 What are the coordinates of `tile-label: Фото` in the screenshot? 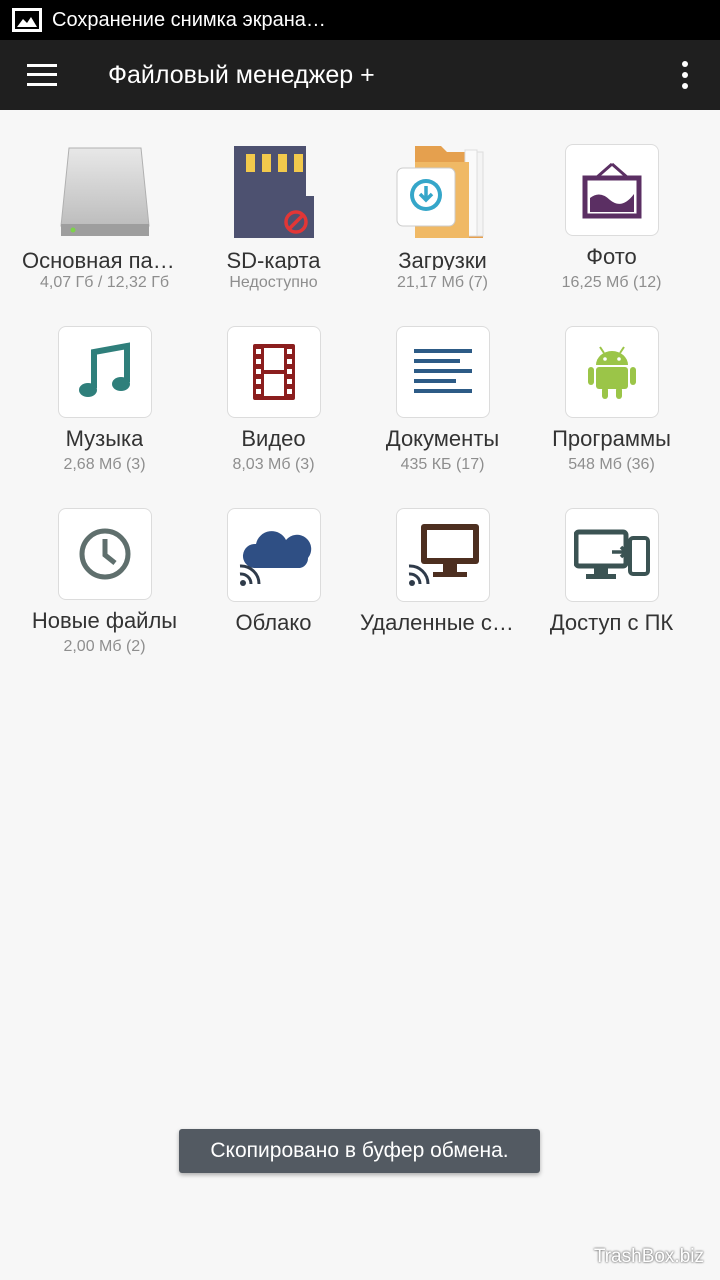 It's located at (611, 257).